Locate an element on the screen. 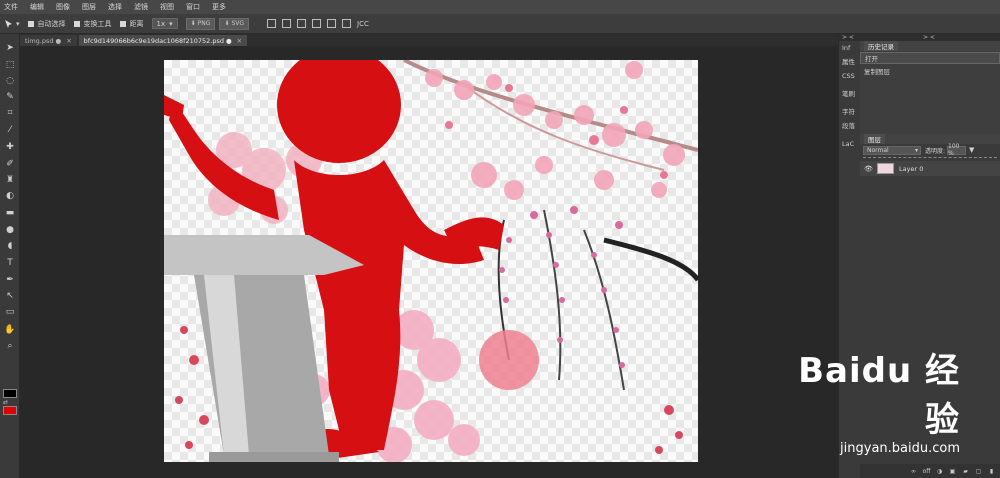 The width and height of the screenshot is (1000, 478). chevron-down-icon: ▼ is located at coordinates (971, 150).